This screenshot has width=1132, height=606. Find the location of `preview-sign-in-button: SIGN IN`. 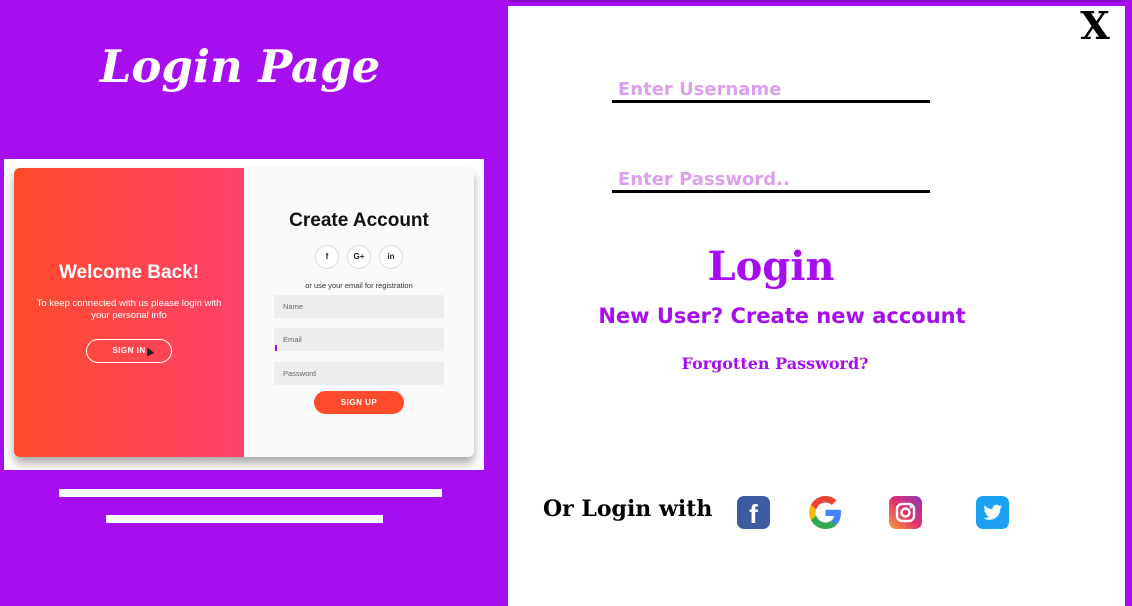

preview-sign-in-button: SIGN IN is located at coordinates (129, 351).